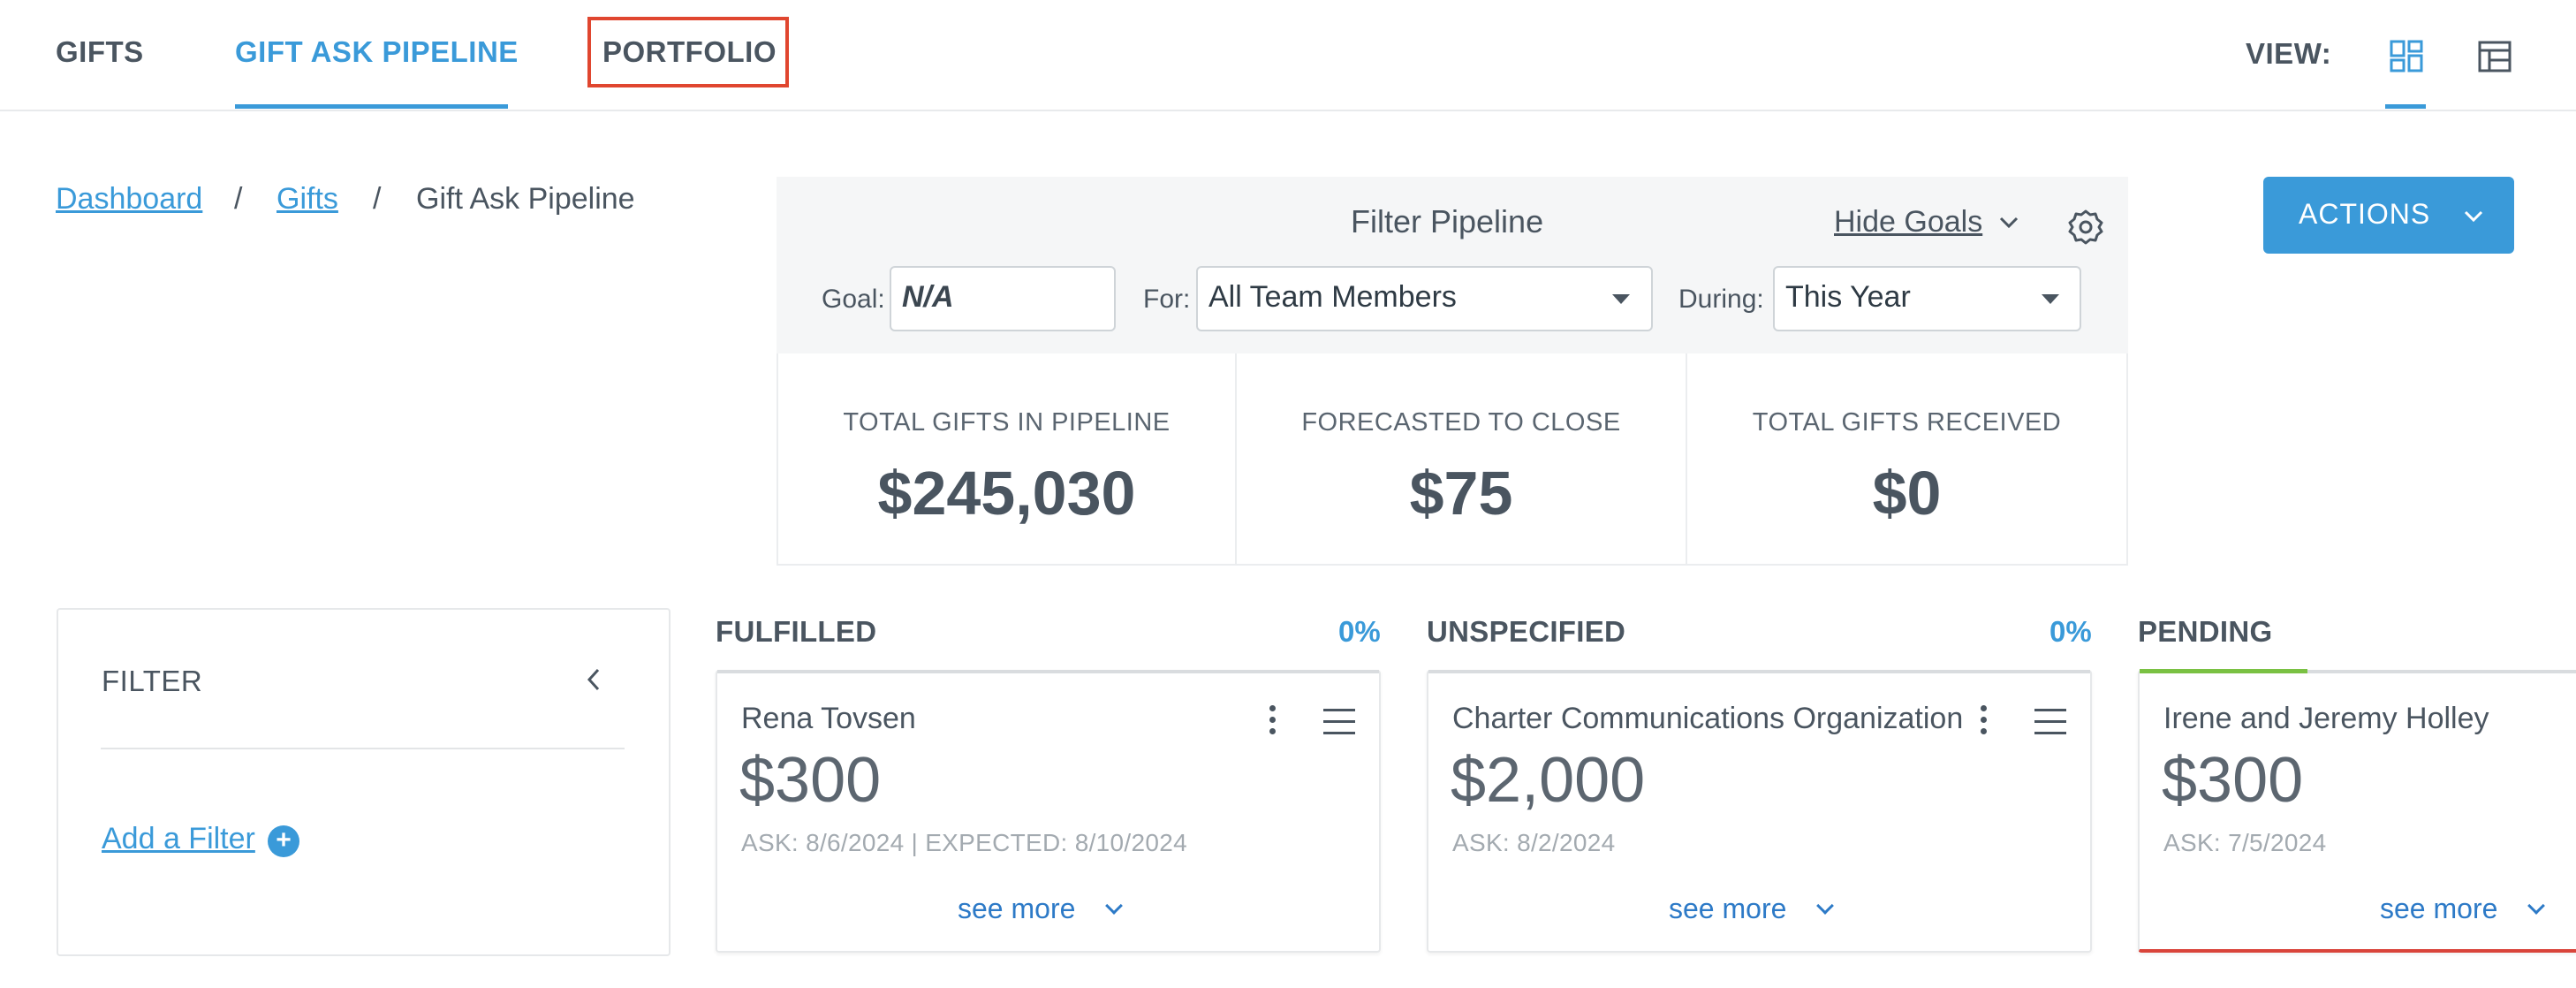 The width and height of the screenshot is (2576, 988). What do you see at coordinates (1527, 631) in the screenshot?
I see `column-title-unspecified: UNSPECIFIED` at bounding box center [1527, 631].